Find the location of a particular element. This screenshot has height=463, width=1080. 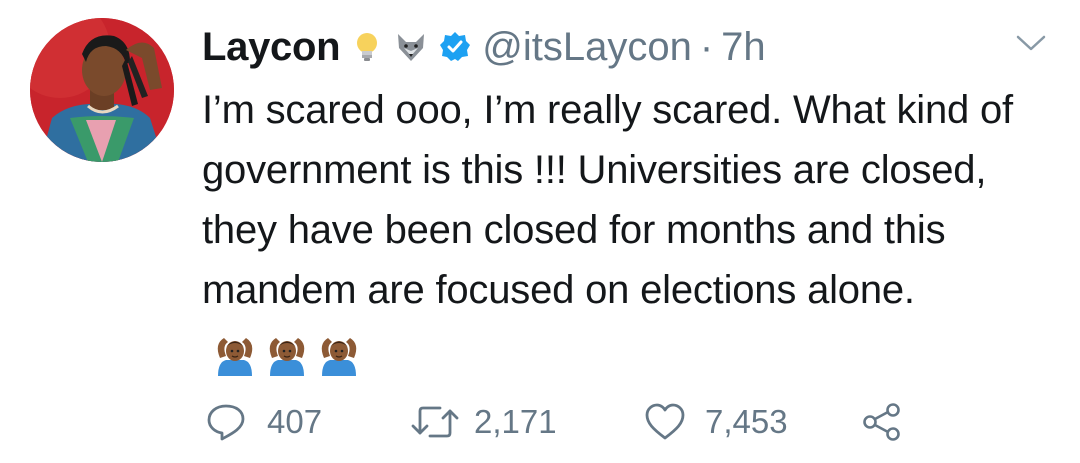

heart-icon is located at coordinates (665, 422).